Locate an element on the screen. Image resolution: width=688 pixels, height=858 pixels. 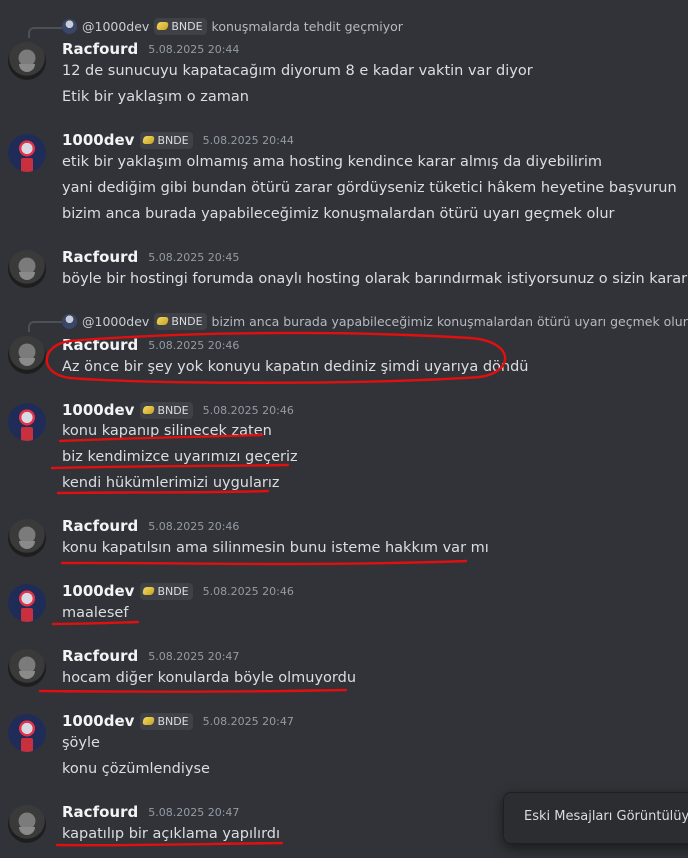
message-header: Racfourd 5.08.2025 20:45 is located at coordinates (150, 257).